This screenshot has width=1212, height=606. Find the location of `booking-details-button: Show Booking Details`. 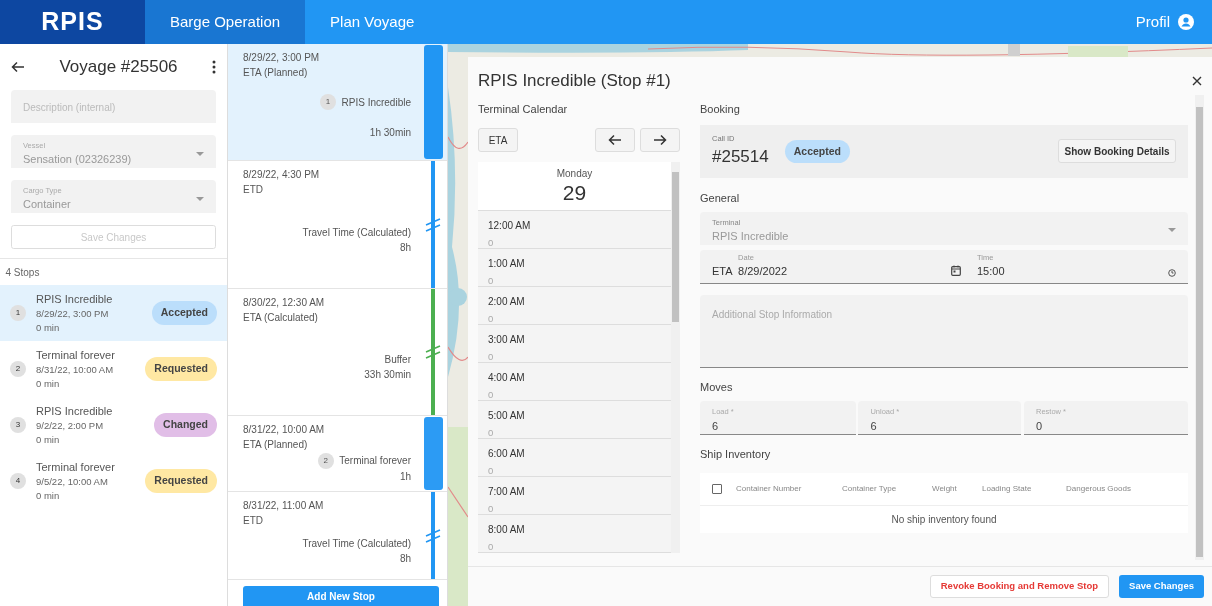

booking-details-button: Show Booking Details is located at coordinates (1117, 151).